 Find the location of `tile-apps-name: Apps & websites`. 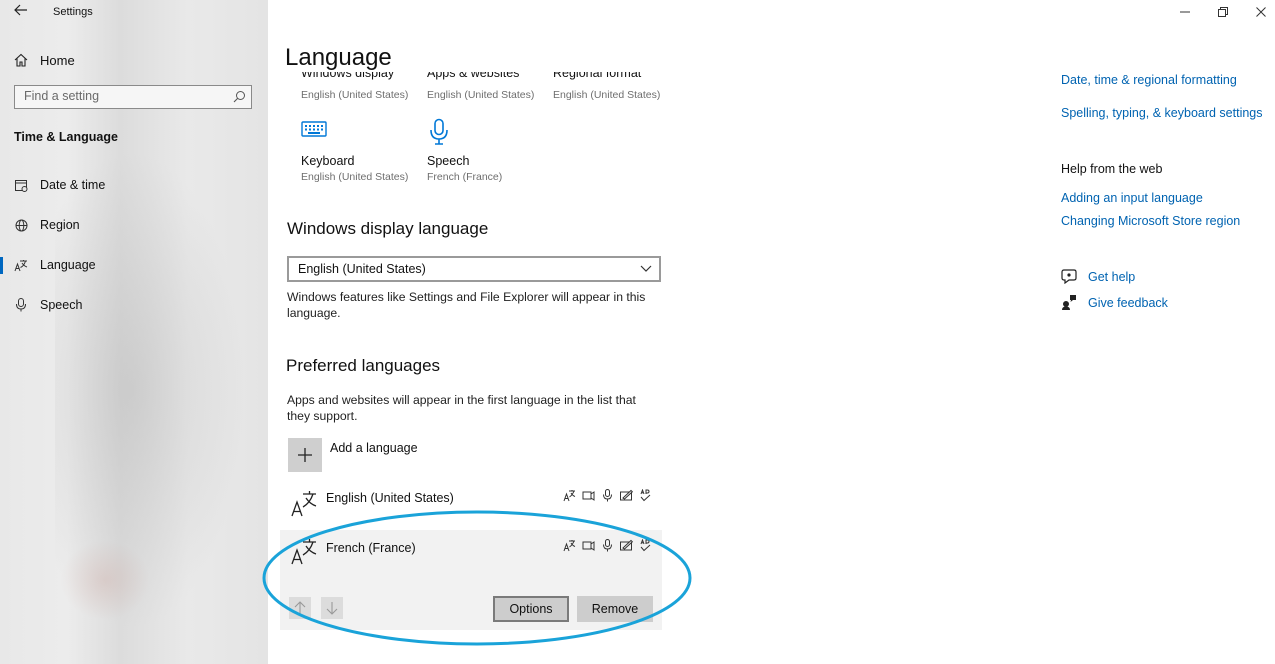

tile-apps-name: Apps & websites is located at coordinates (473, 76).